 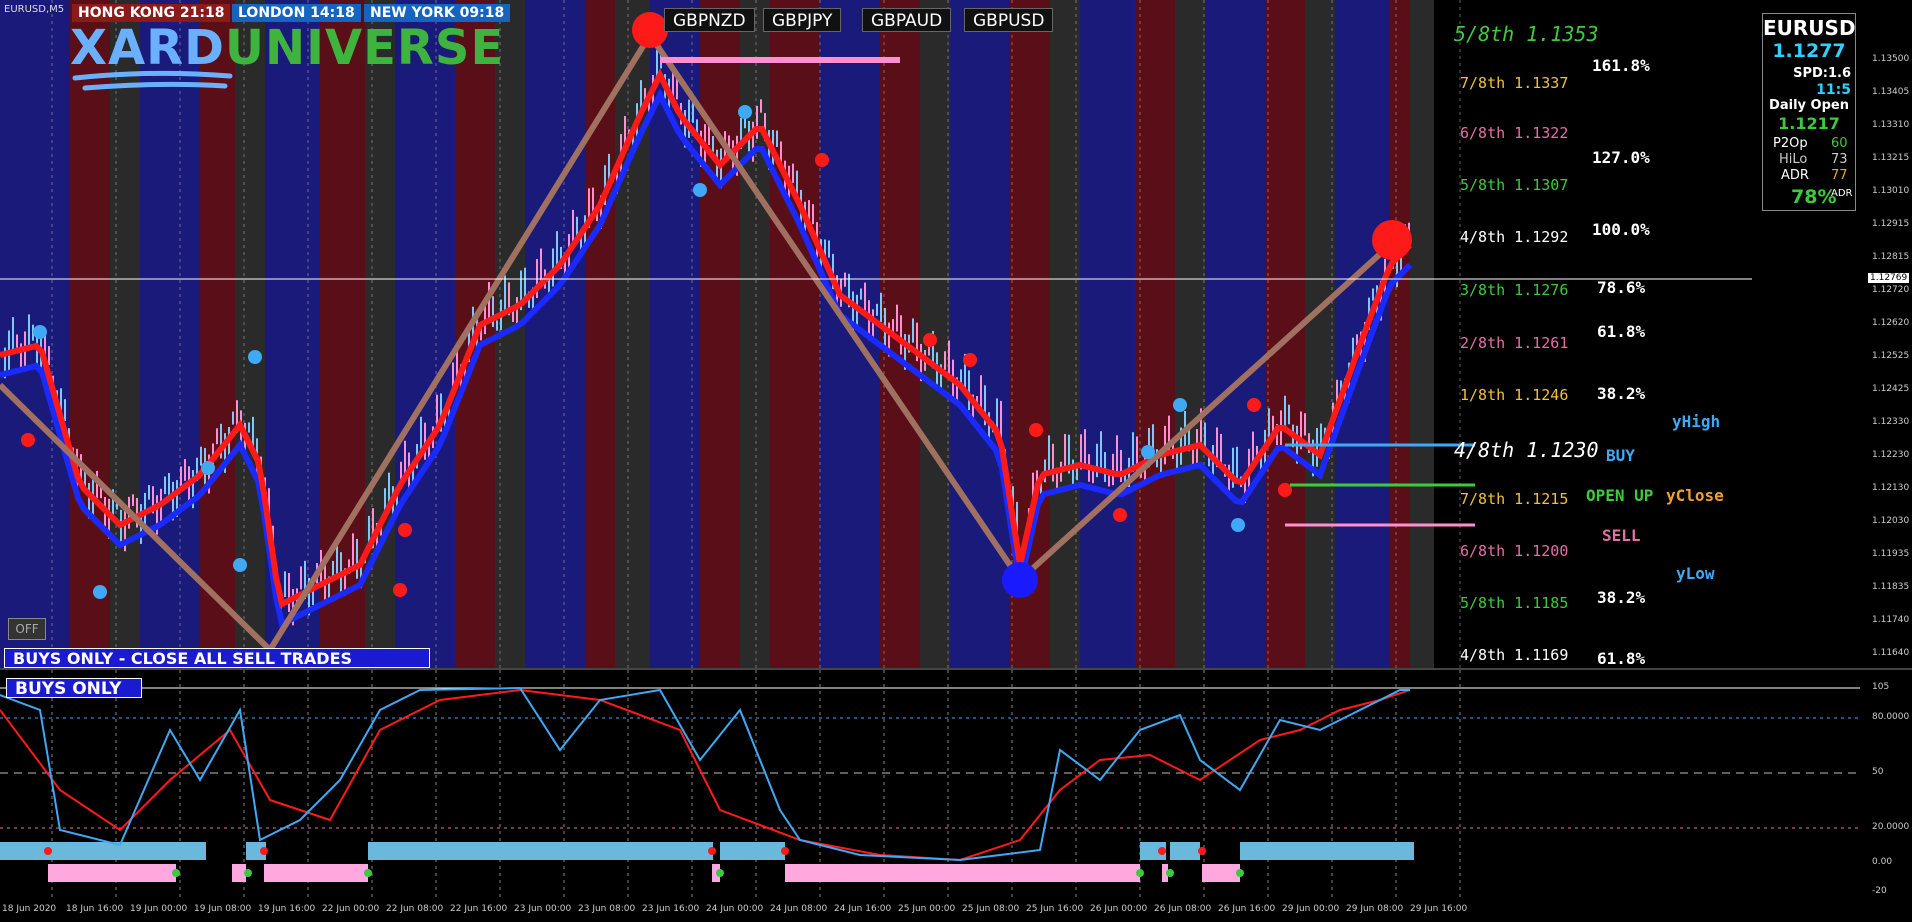 What do you see at coordinates (1891, 455) in the screenshot?
I see `price-scale-tick: 1.12230` at bounding box center [1891, 455].